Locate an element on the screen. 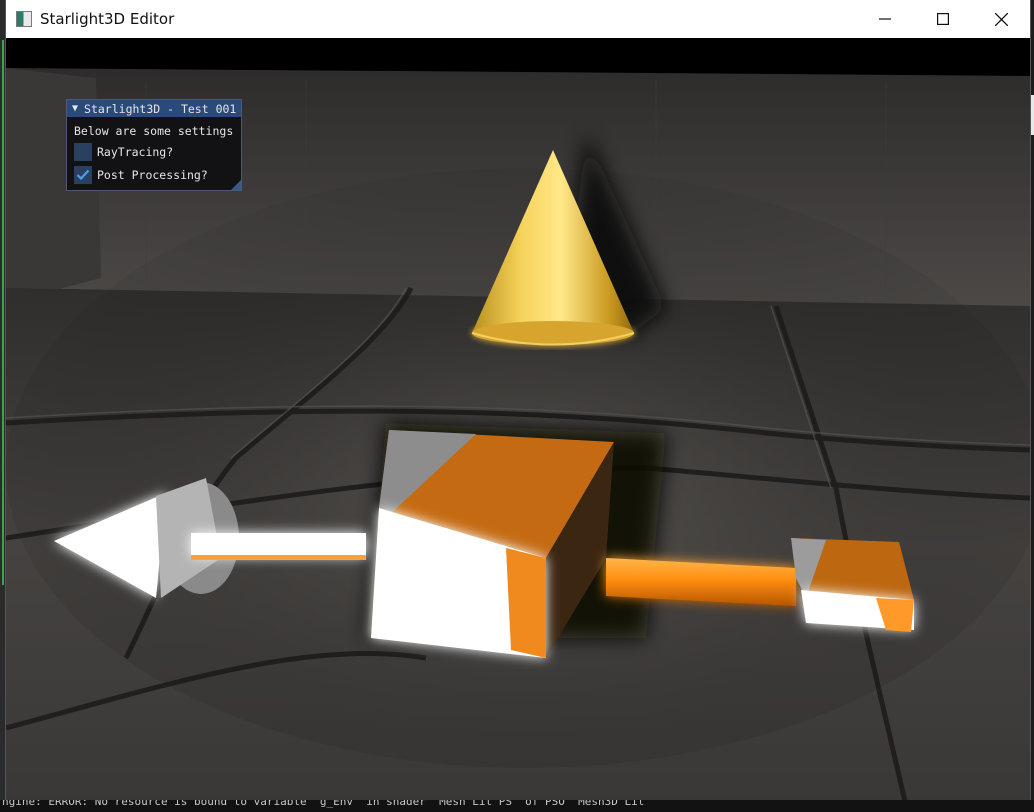 The height and width of the screenshot is (812, 1034). post-processing-checkbox is located at coordinates (83, 175).